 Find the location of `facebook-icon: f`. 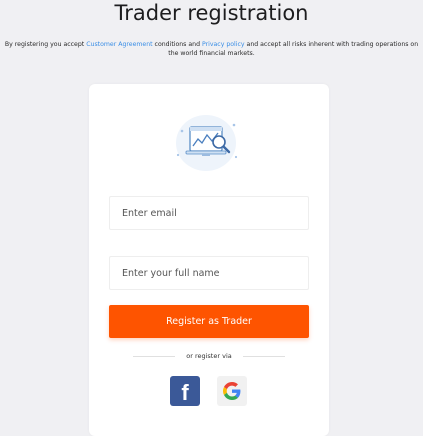

facebook-icon: f is located at coordinates (185, 392).